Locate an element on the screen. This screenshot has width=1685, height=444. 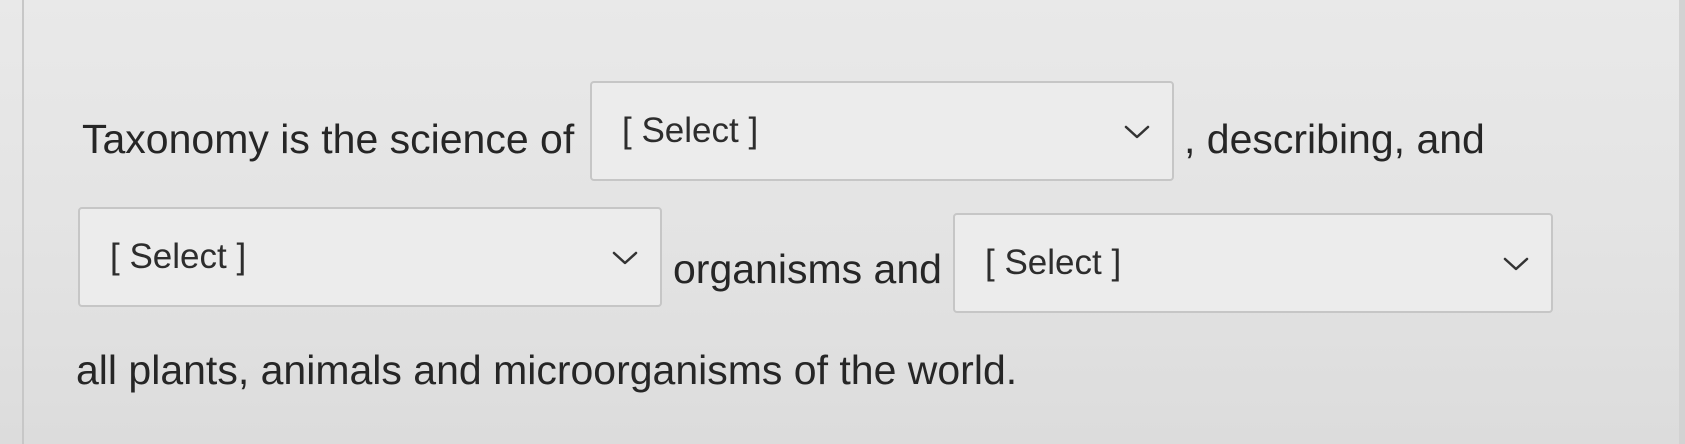
dropdown-1: [ Select ] is located at coordinates (882, 131).